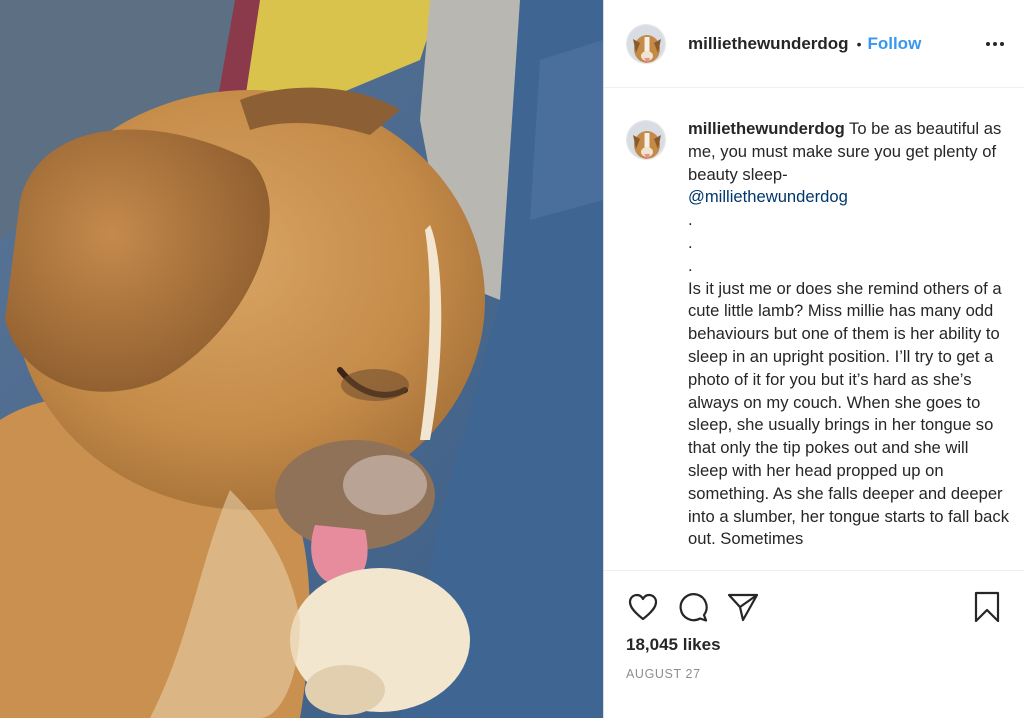 This screenshot has height=718, width=1024. I want to click on action-icons, so click(815, 607).